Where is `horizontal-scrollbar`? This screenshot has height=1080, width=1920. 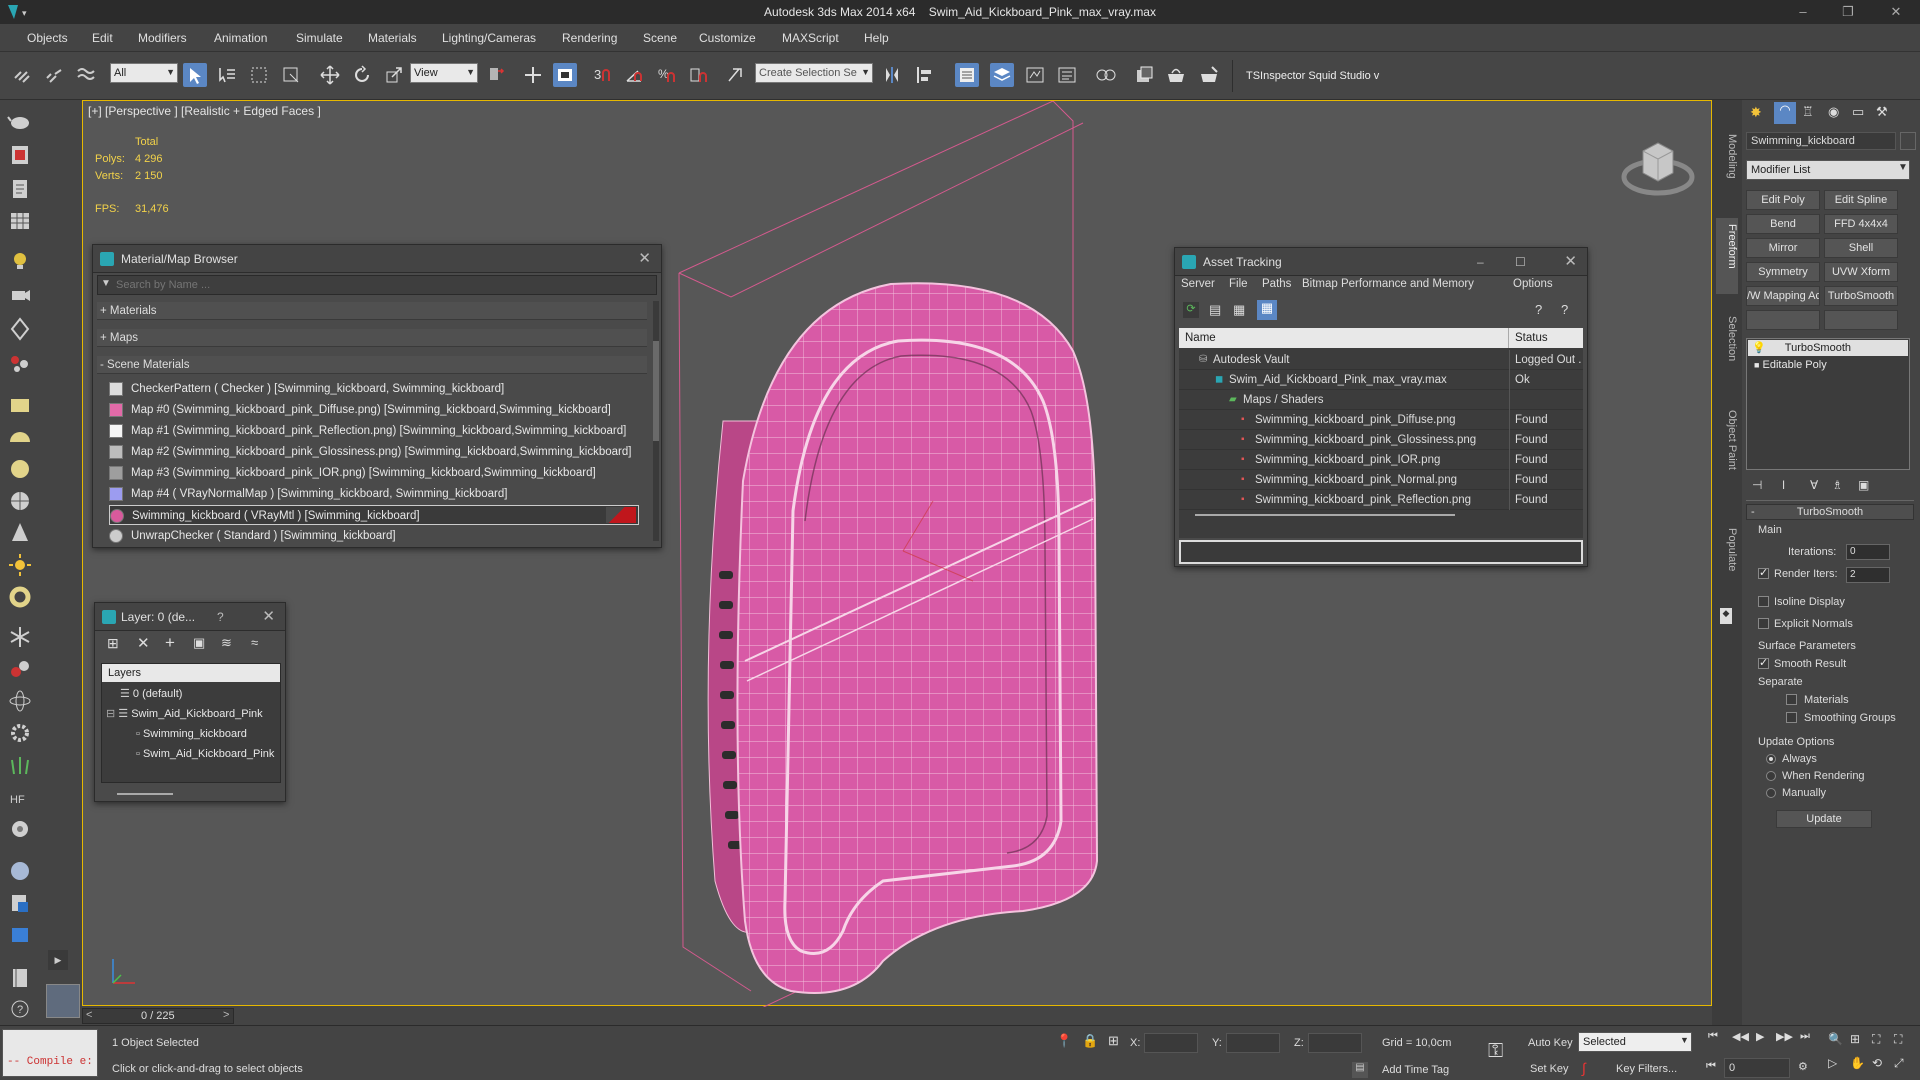
horizontal-scrollbar is located at coordinates (1325, 515).